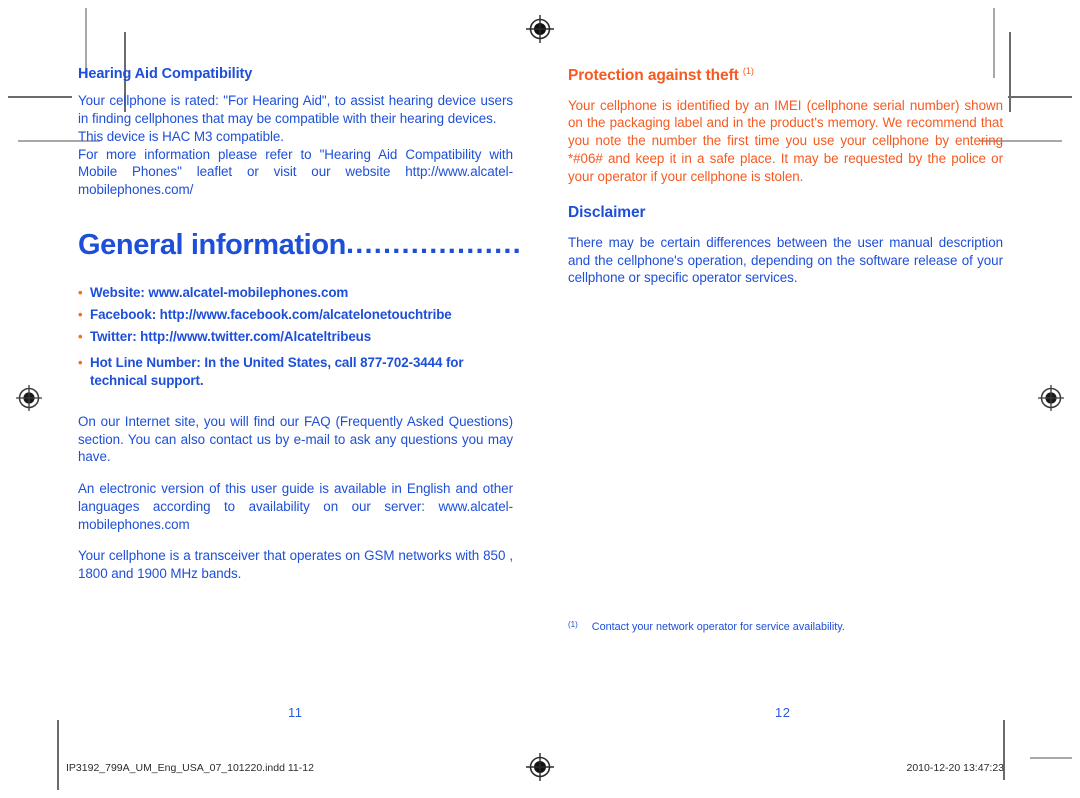  I want to click on heading-hearing-aid-compatibility: Hearing Aid Compatibility, so click(165, 74).